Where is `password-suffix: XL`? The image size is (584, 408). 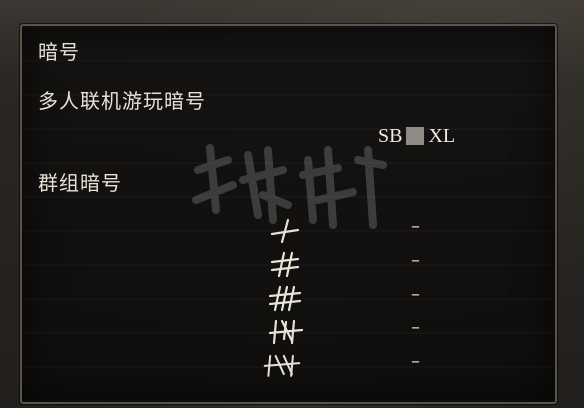 password-suffix: XL is located at coordinates (442, 135).